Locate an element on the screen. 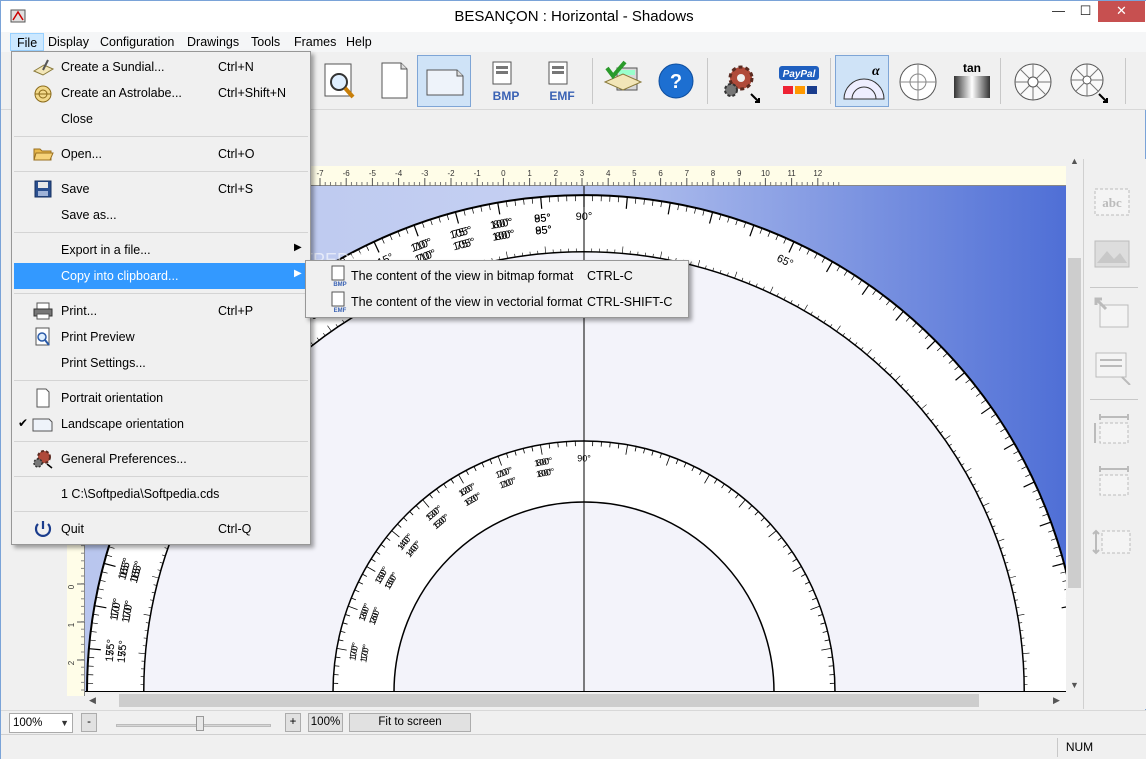  wheel-dial-button is located at coordinates (1032, 81).